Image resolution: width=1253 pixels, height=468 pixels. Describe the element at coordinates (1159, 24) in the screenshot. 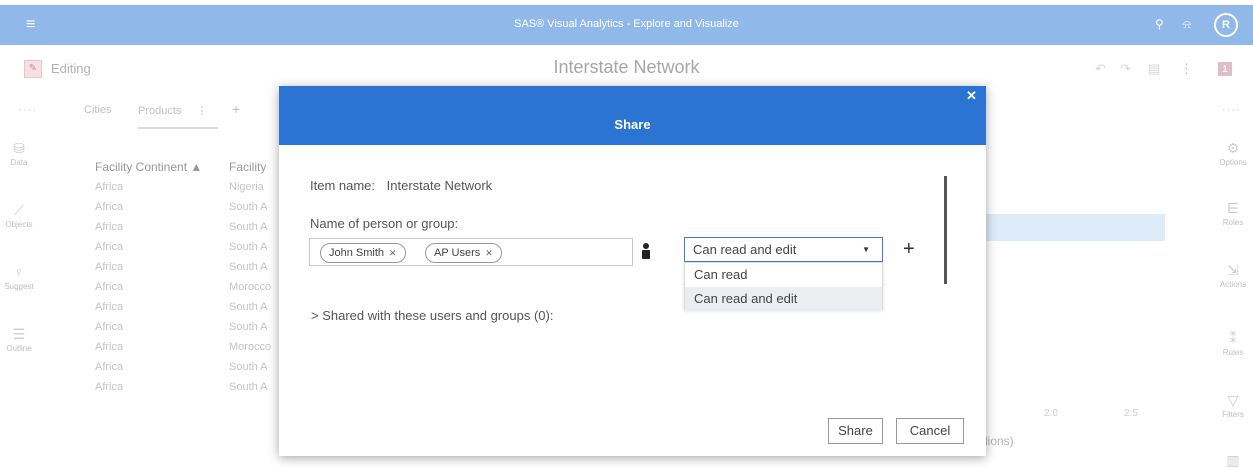

I see `search-icon: ⚲` at that location.